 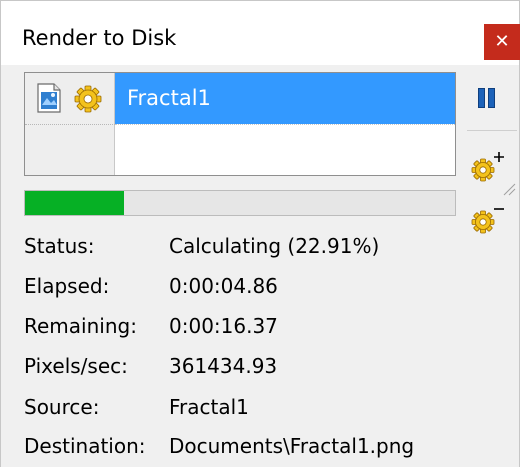 I want to click on remaining-label: Remaining:, so click(x=80, y=326).